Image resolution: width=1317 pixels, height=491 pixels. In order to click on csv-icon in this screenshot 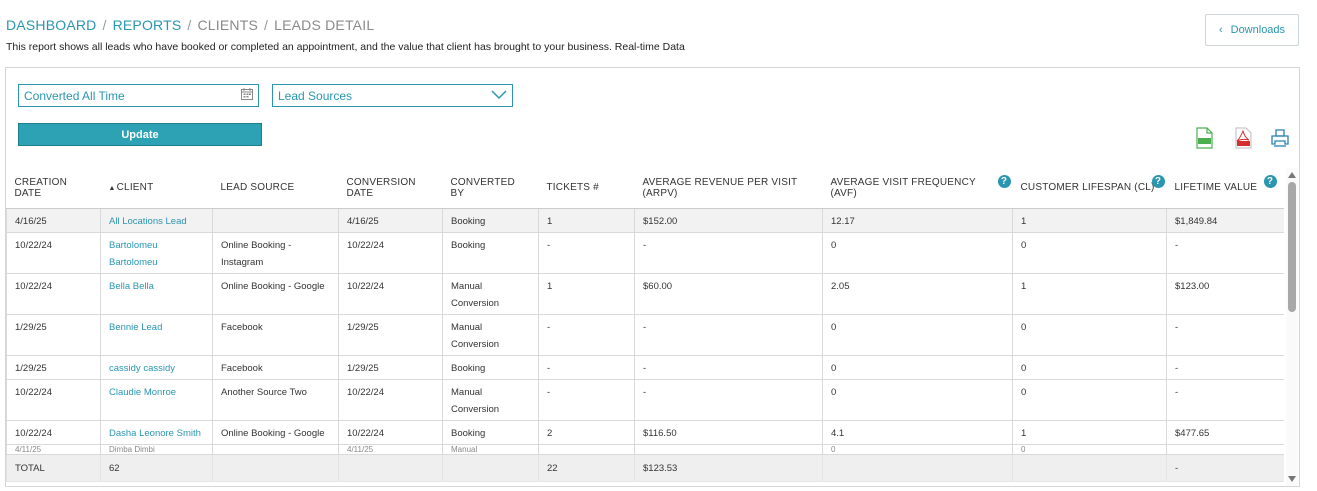, I will do `click(1204, 138)`.